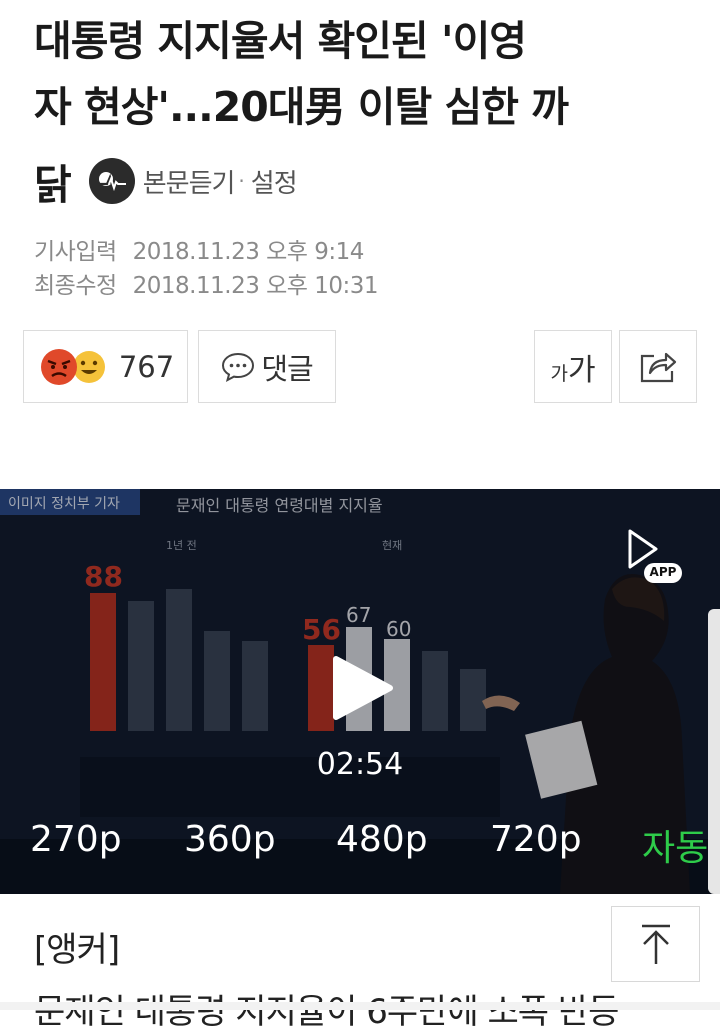 This screenshot has height=1033, width=720. What do you see at coordinates (714, 751) in the screenshot?
I see `scrollbar` at bounding box center [714, 751].